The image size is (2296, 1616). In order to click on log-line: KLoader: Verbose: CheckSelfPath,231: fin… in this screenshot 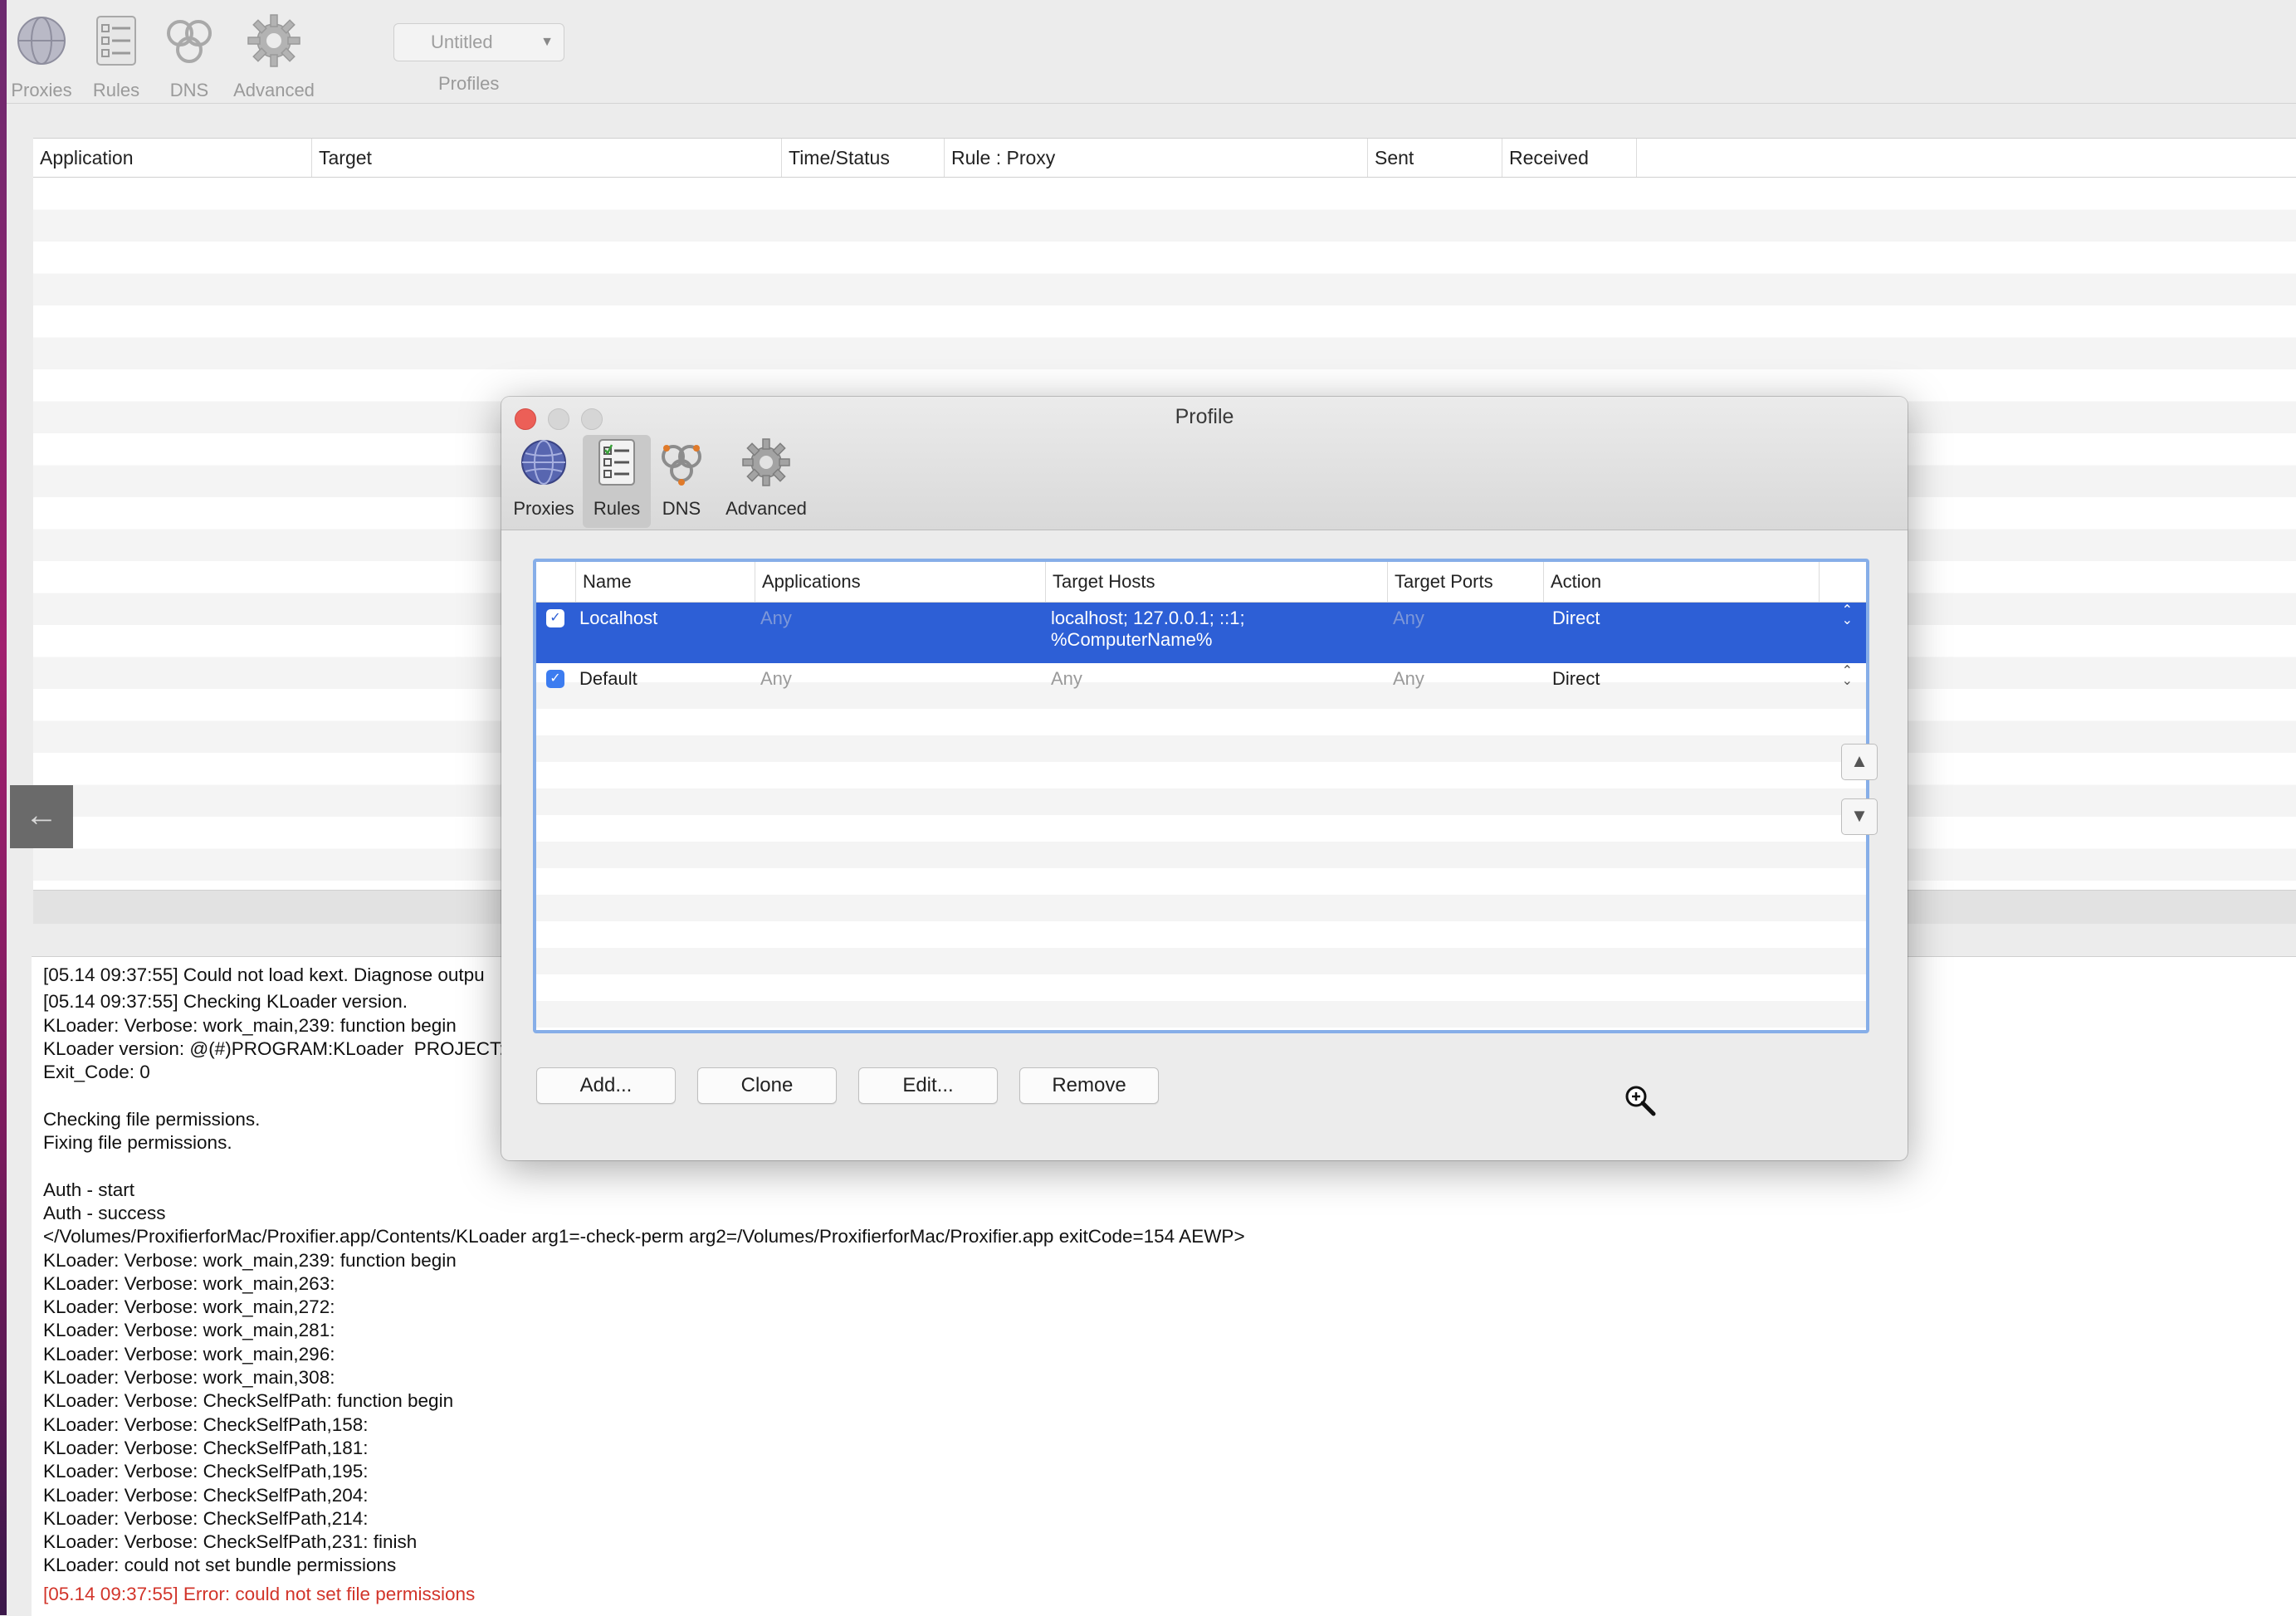, I will do `click(230, 1542)`.